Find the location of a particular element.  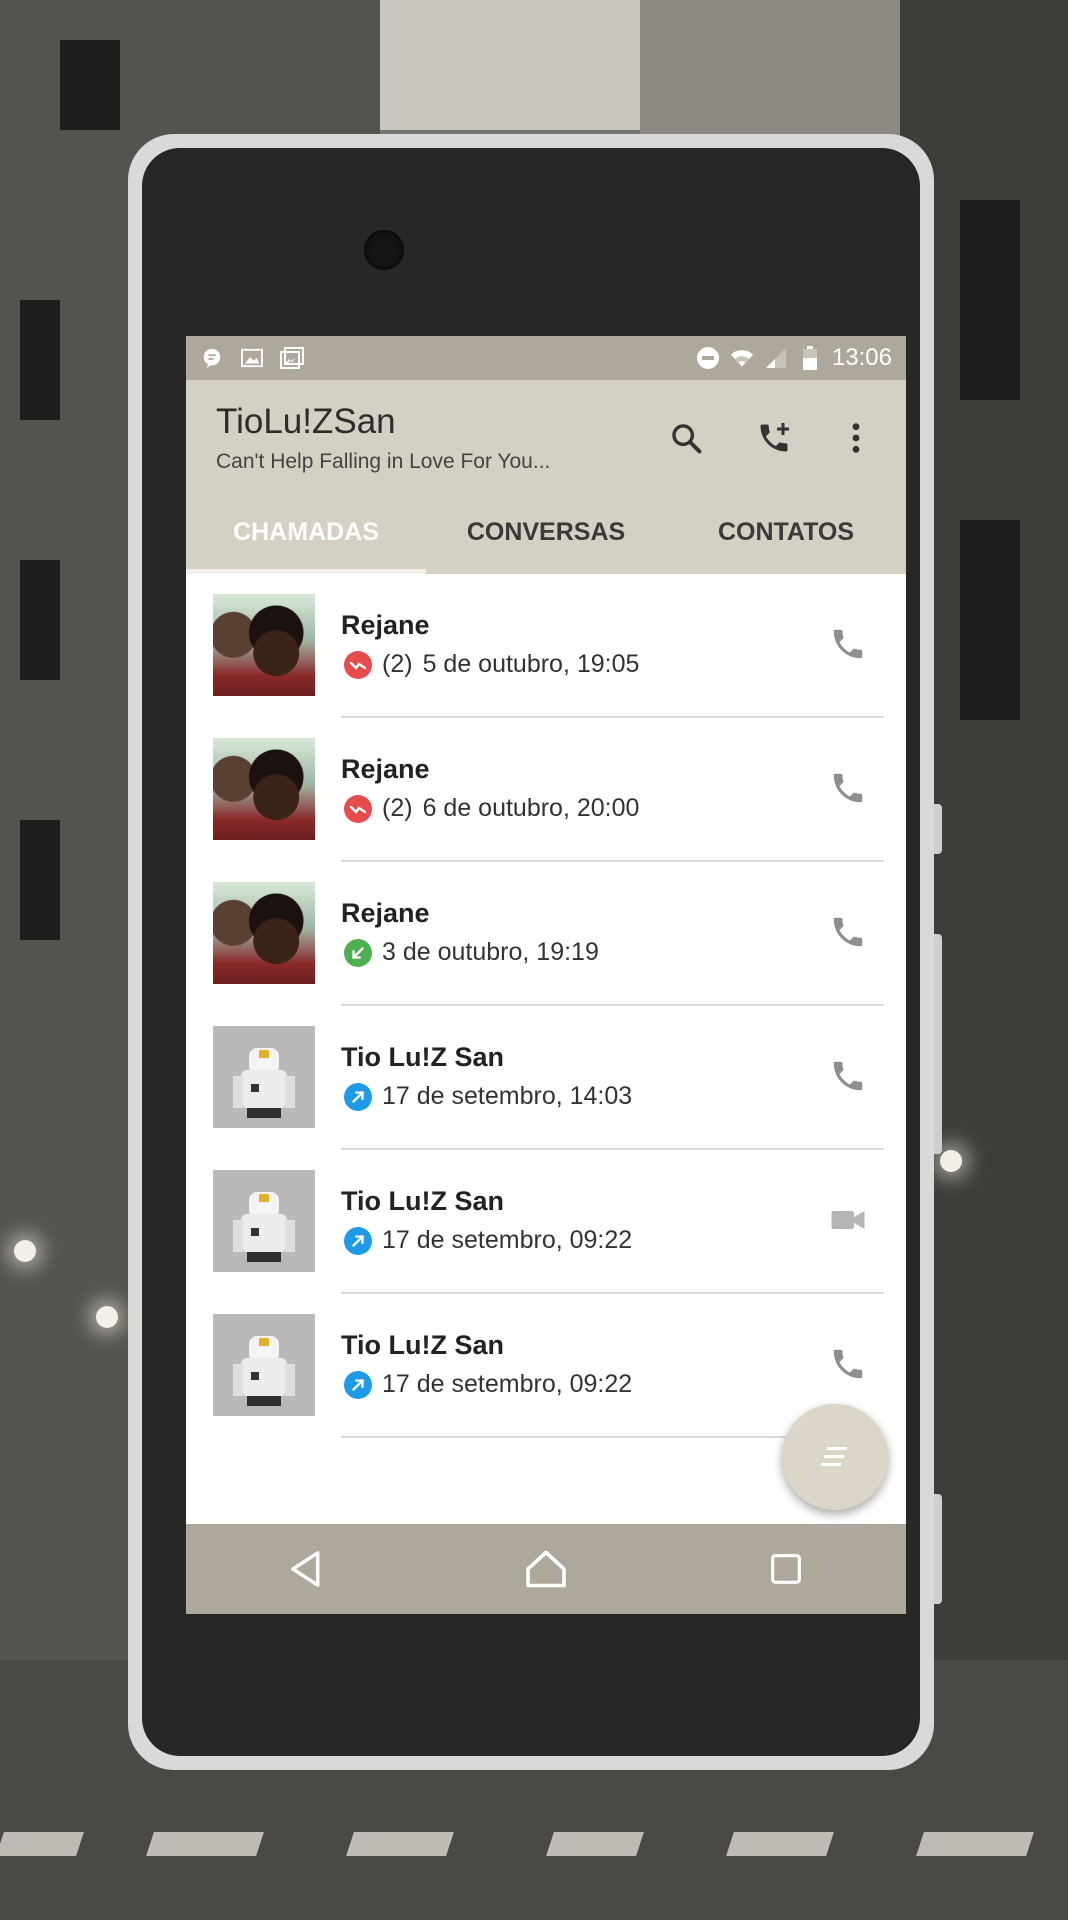

front-camera is located at coordinates (384, 250).